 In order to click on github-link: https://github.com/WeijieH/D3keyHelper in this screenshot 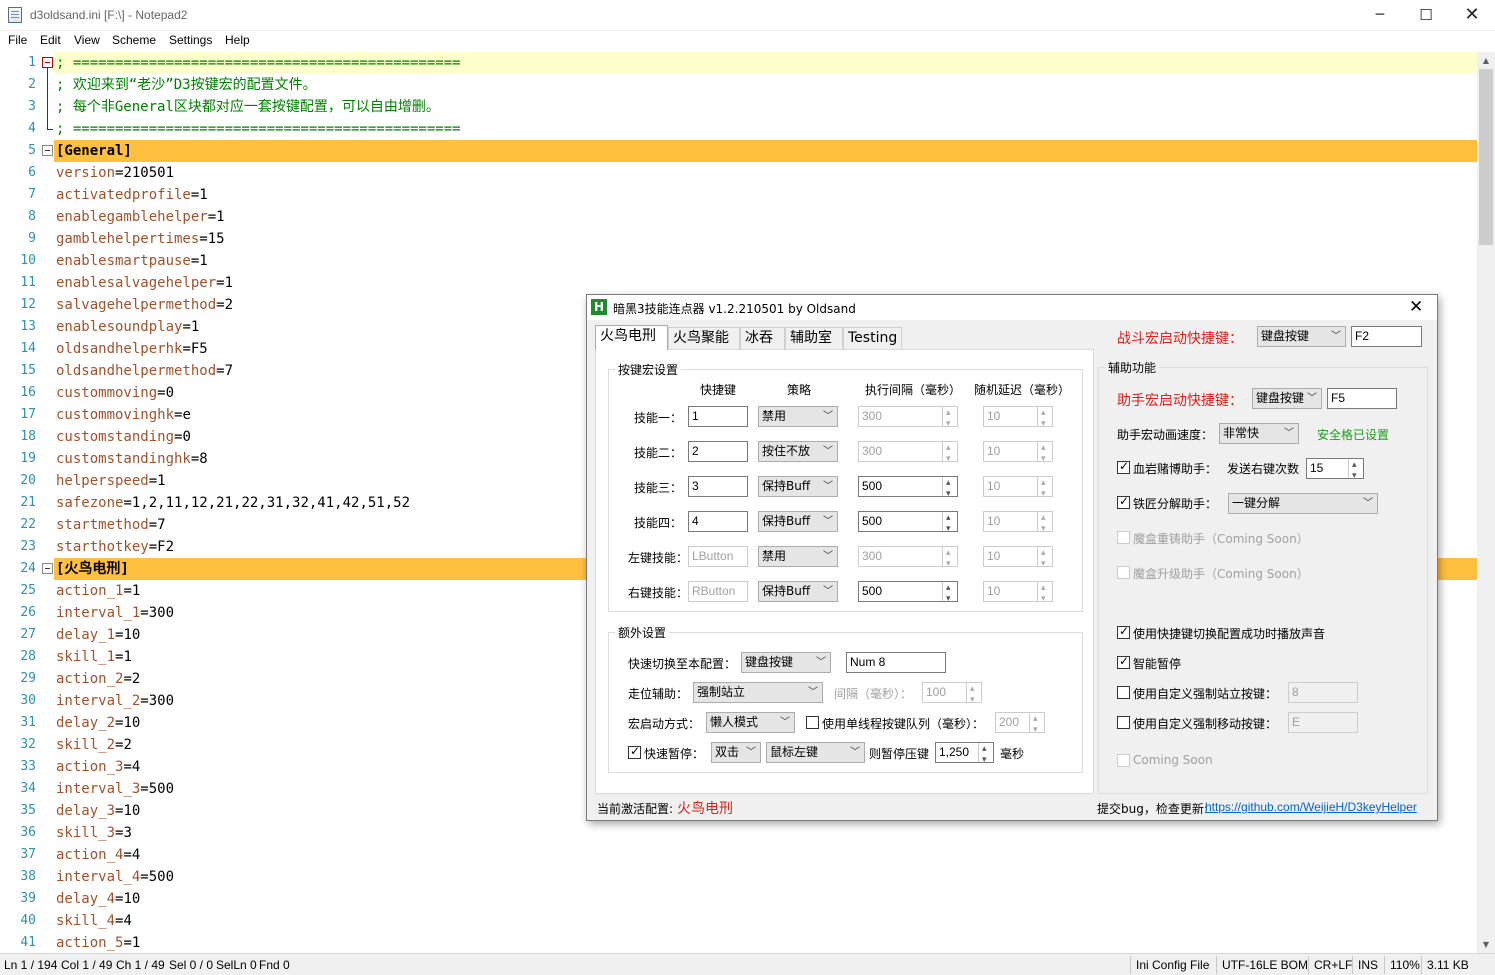, I will do `click(1311, 807)`.